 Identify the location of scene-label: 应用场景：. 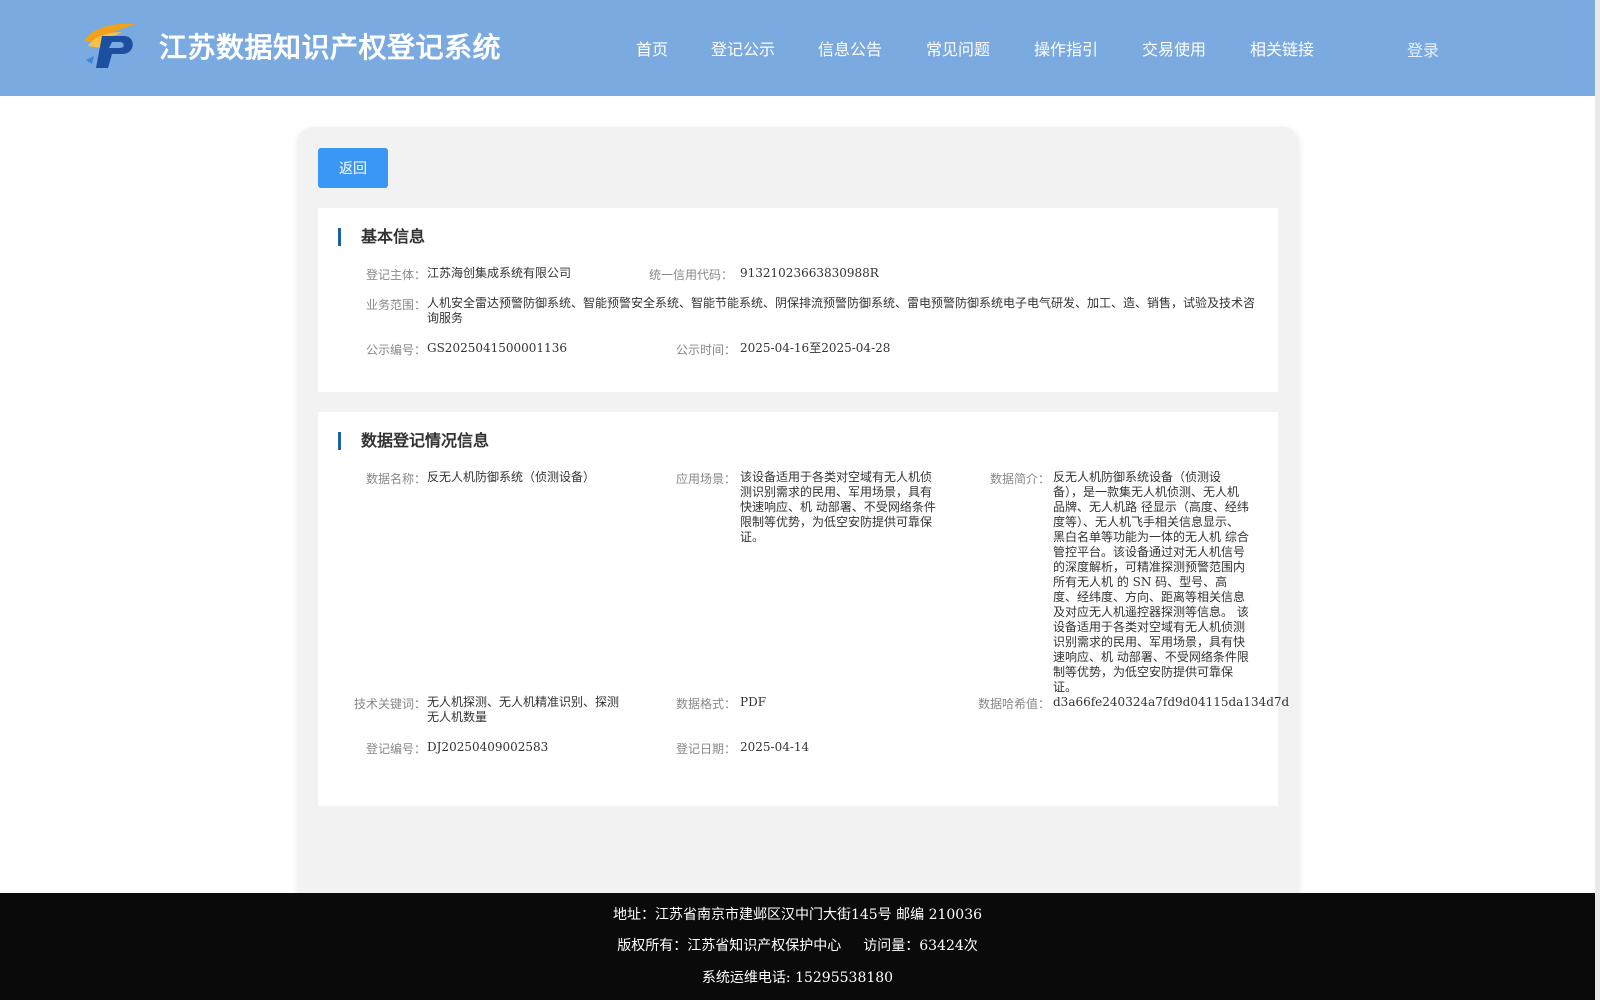
(705, 479).